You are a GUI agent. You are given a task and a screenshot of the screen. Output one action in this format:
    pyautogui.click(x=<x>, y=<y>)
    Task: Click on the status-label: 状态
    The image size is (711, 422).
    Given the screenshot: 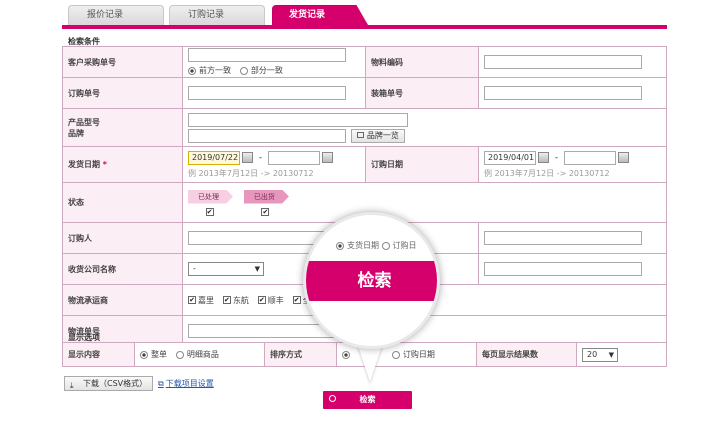 What is the action you would take?
    pyautogui.click(x=122, y=202)
    